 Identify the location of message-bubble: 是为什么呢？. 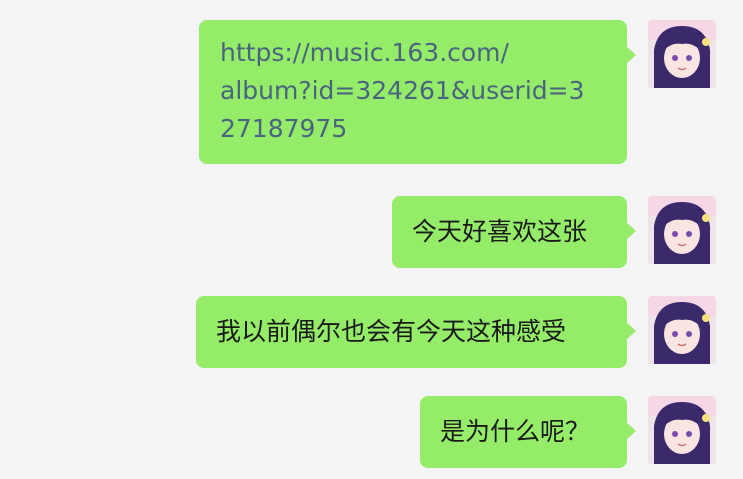
(528, 432).